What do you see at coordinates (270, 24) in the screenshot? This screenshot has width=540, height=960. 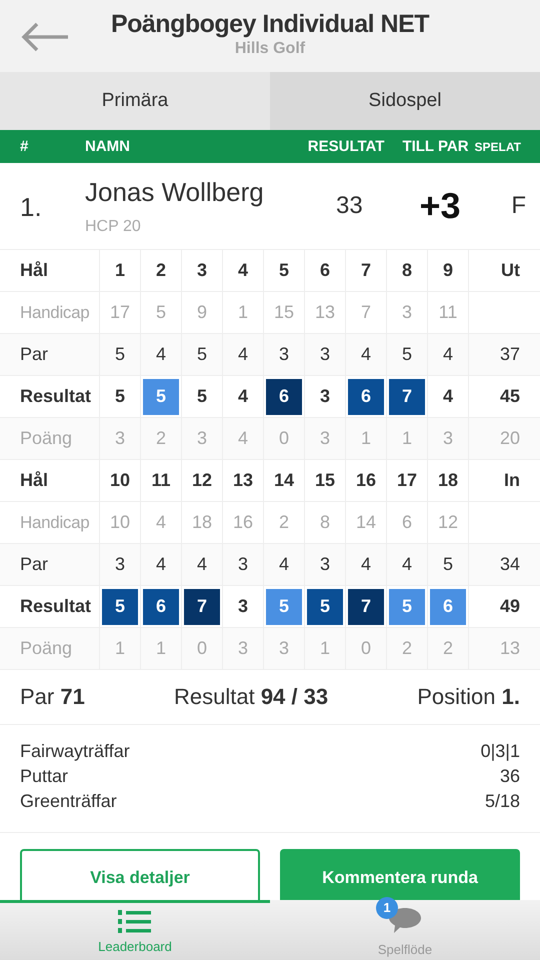 I see `page-title: Poängbogey Individual NET` at bounding box center [270, 24].